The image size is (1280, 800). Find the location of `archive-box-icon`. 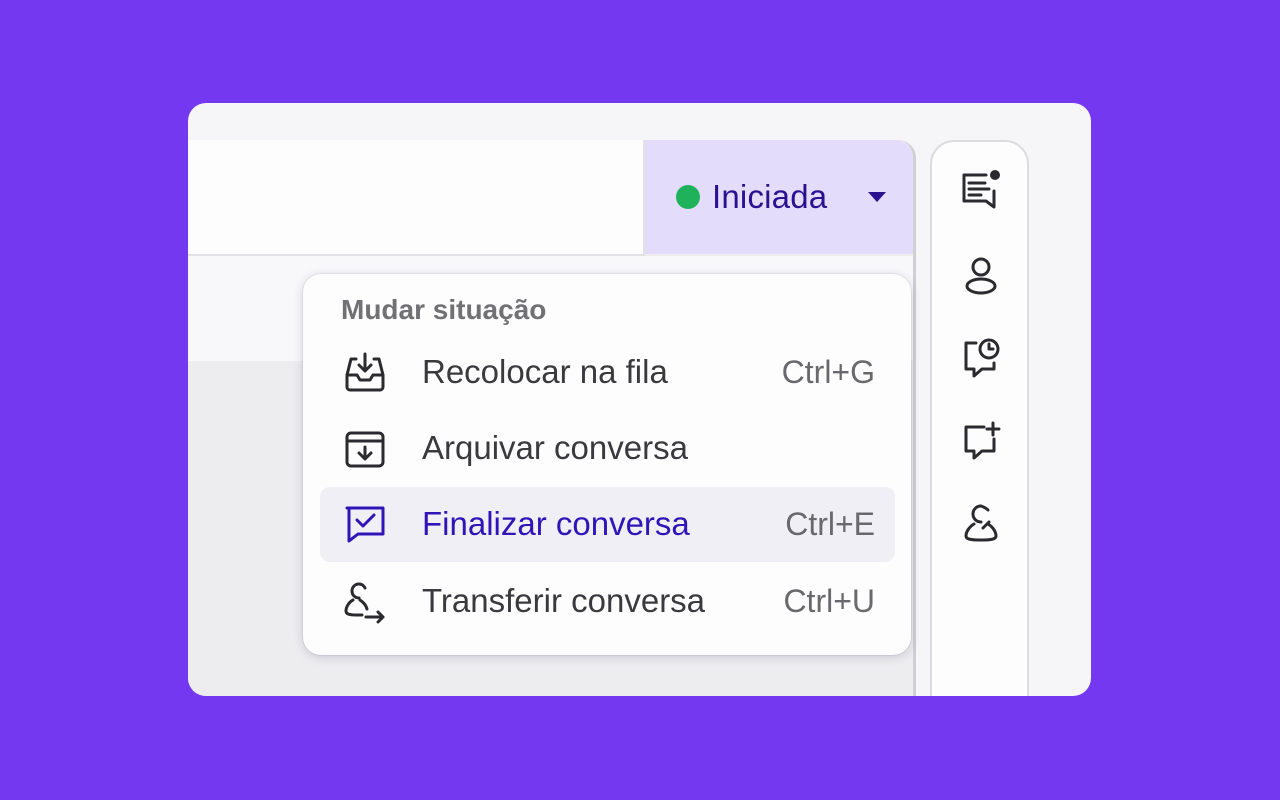

archive-box-icon is located at coordinates (365, 449).